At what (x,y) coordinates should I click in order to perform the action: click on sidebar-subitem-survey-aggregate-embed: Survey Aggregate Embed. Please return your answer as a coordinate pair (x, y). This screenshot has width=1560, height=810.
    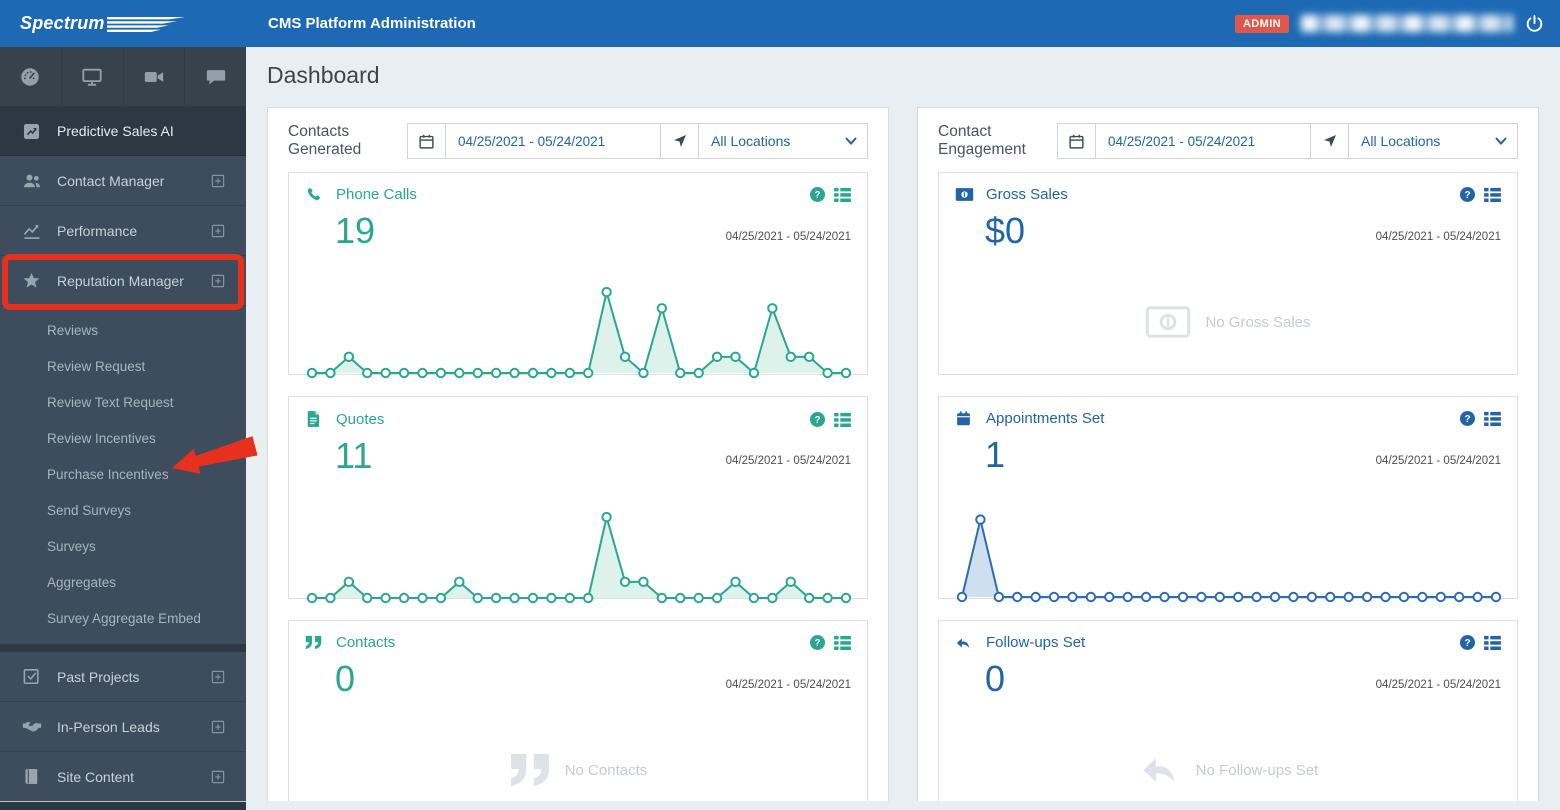
    Looking at the image, I should click on (123, 618).